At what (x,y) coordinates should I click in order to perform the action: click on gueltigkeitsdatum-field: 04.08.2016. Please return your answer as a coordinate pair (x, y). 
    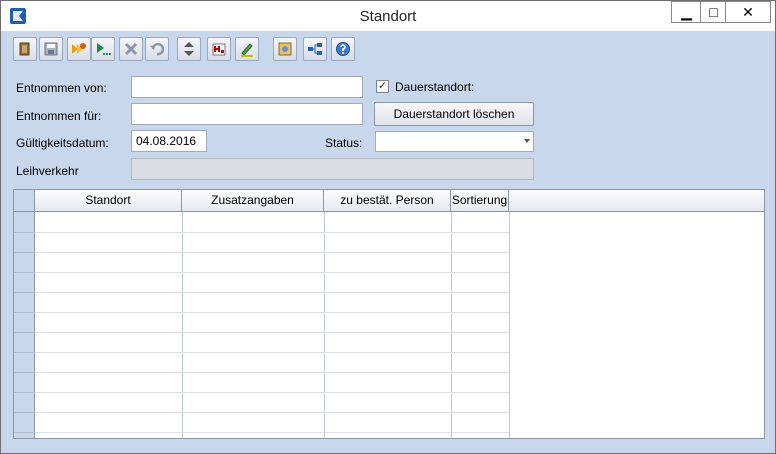
    Looking at the image, I should click on (169, 141).